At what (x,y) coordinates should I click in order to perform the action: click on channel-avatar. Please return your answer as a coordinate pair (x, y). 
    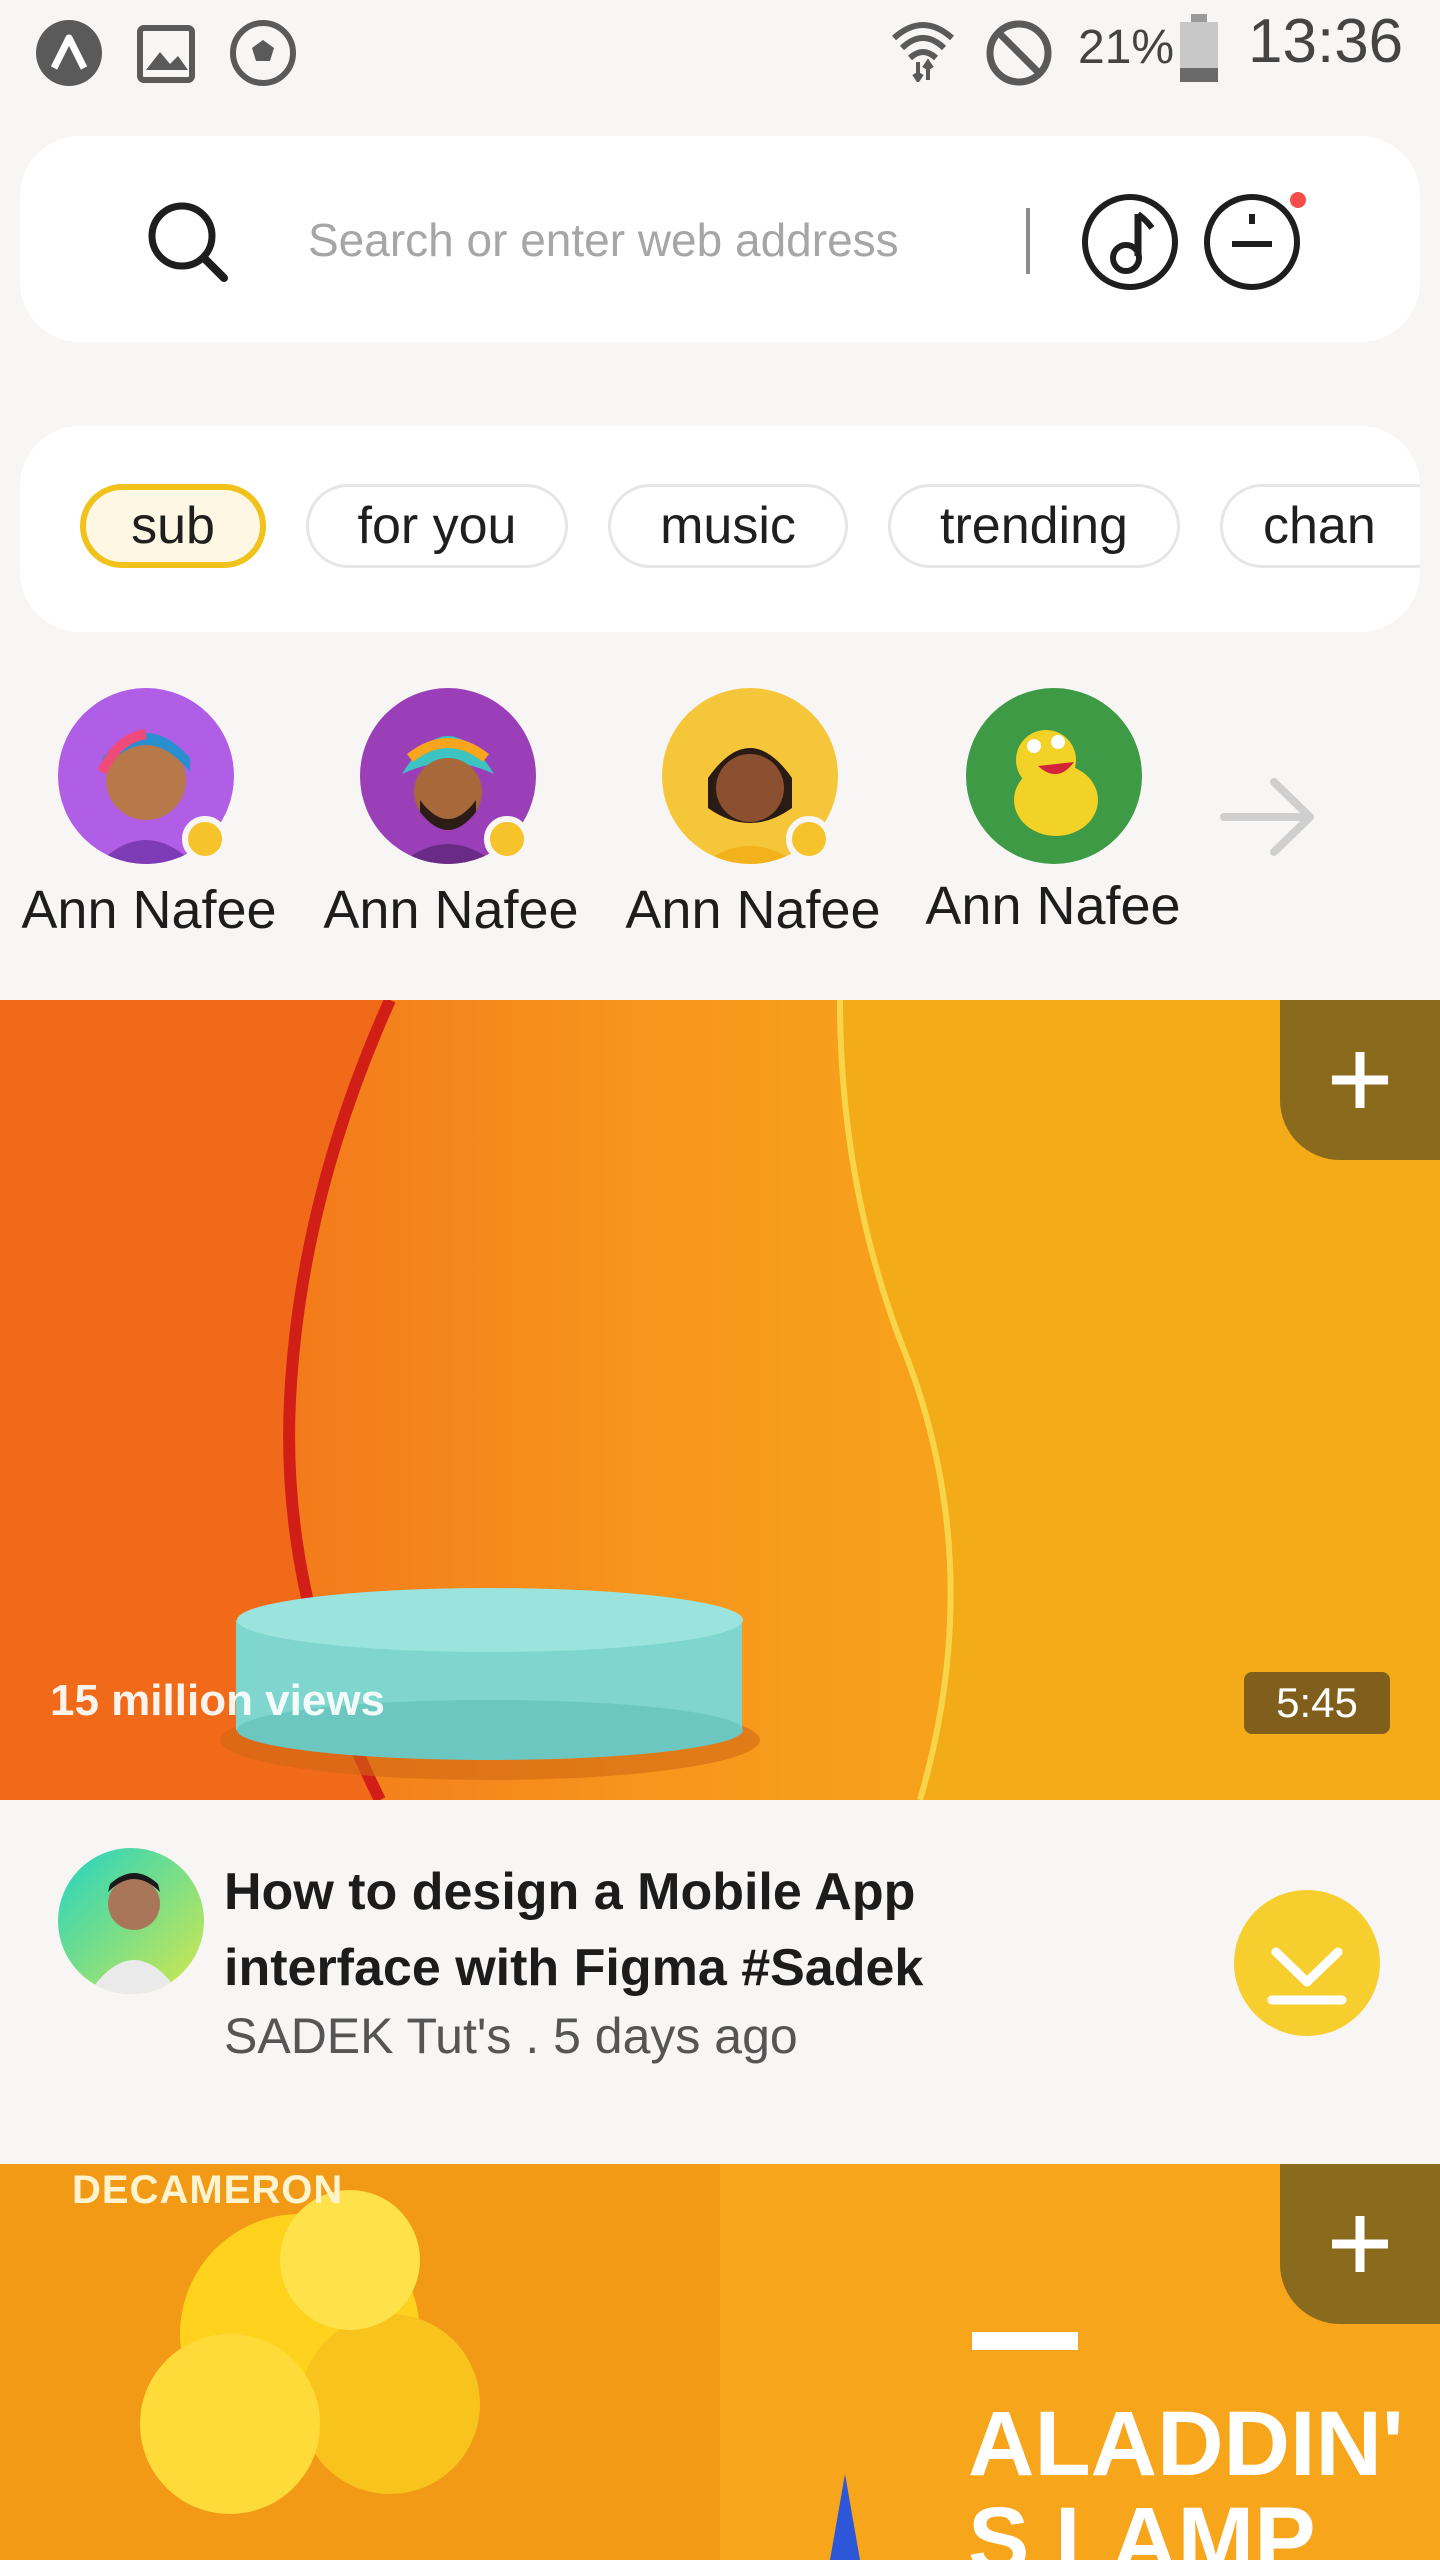
    Looking at the image, I should click on (131, 1921).